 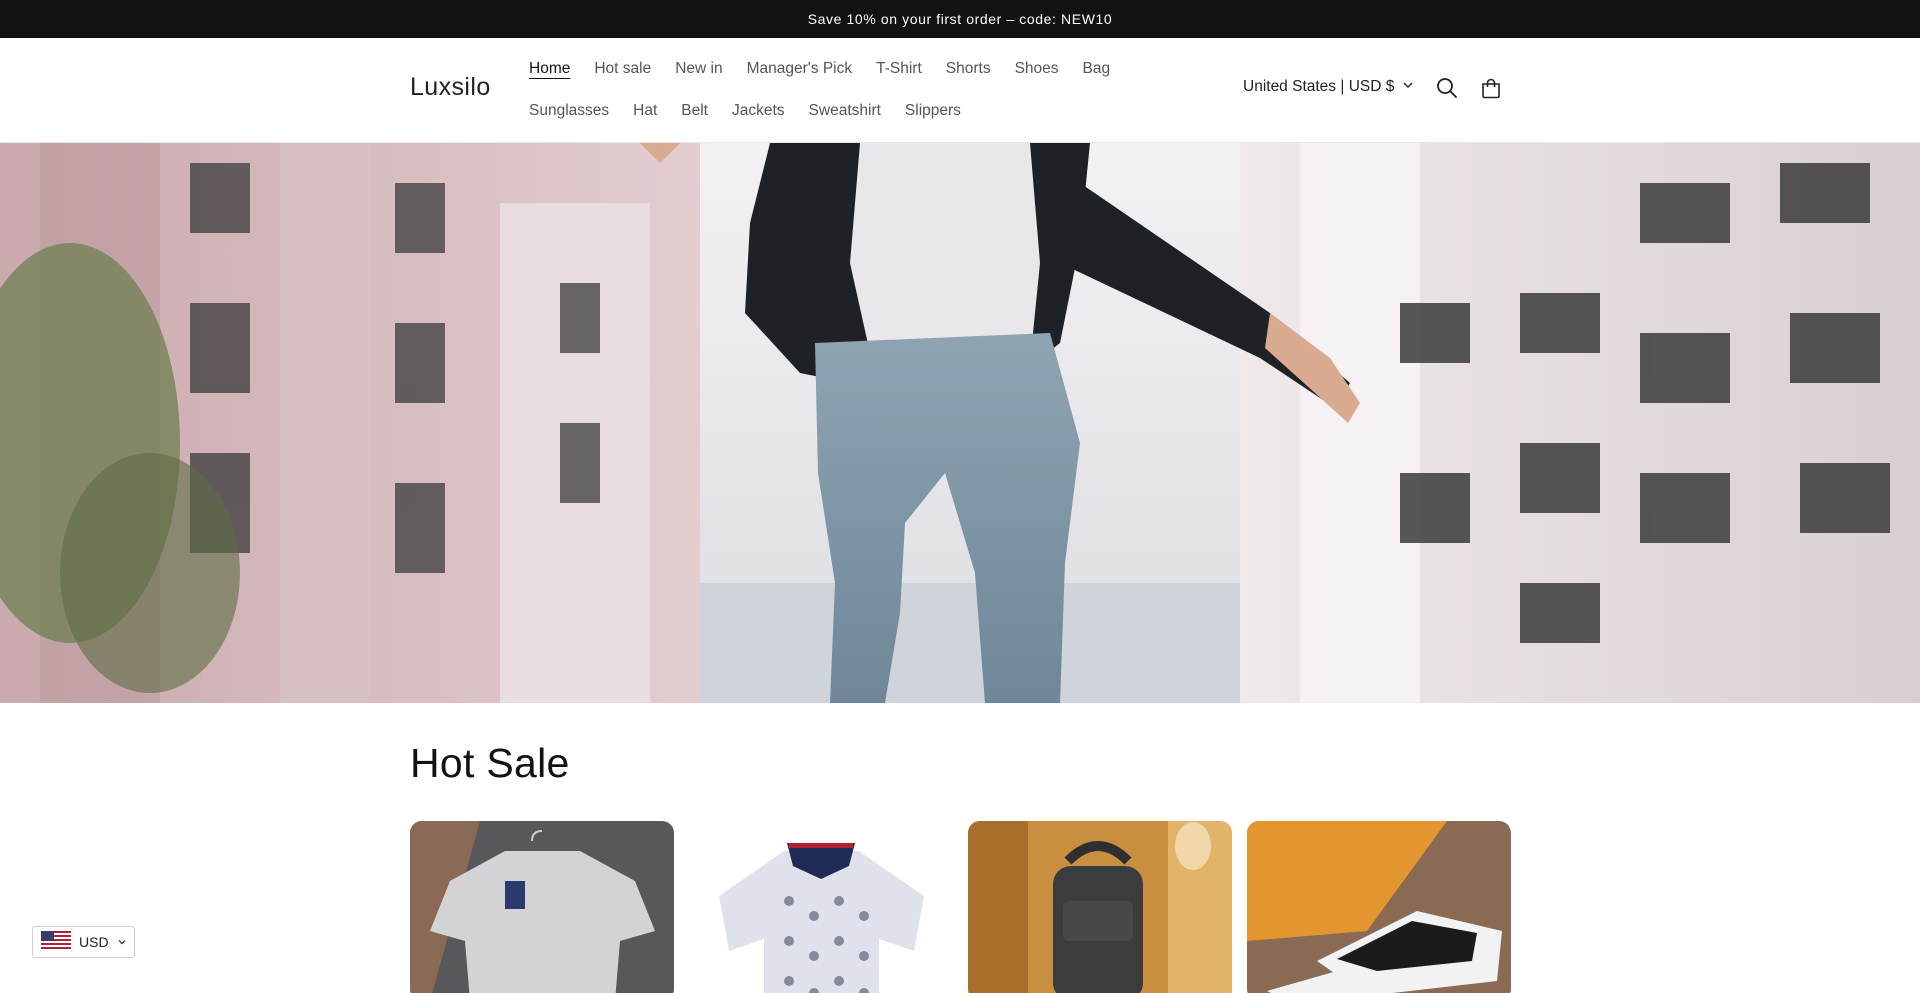 I want to click on currency-label: USD, so click(x=94, y=942).